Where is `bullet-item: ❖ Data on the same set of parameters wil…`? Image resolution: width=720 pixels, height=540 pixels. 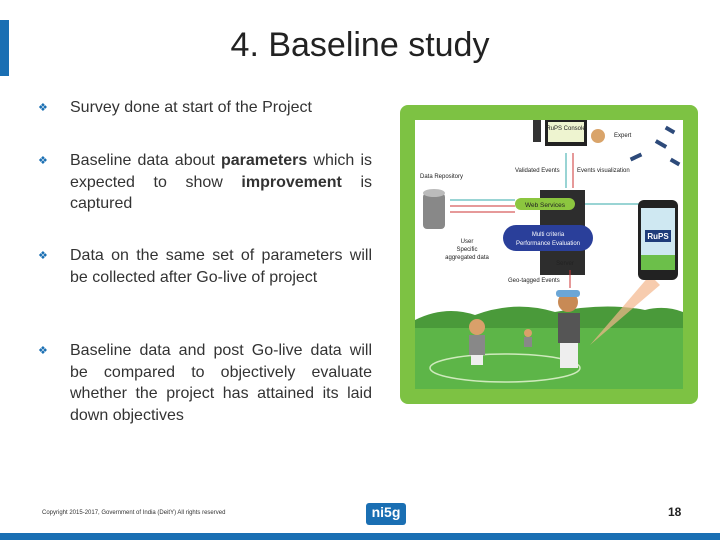
bullet-item: ❖ Data on the same set of parameters wil… is located at coordinates (205, 266).